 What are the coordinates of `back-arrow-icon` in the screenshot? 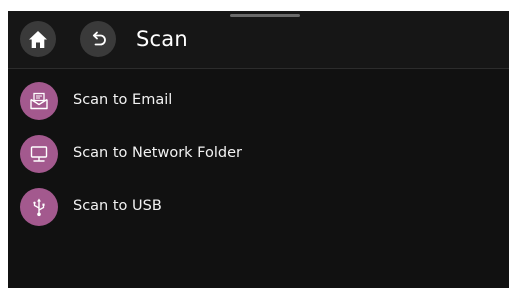 It's located at (98, 39).